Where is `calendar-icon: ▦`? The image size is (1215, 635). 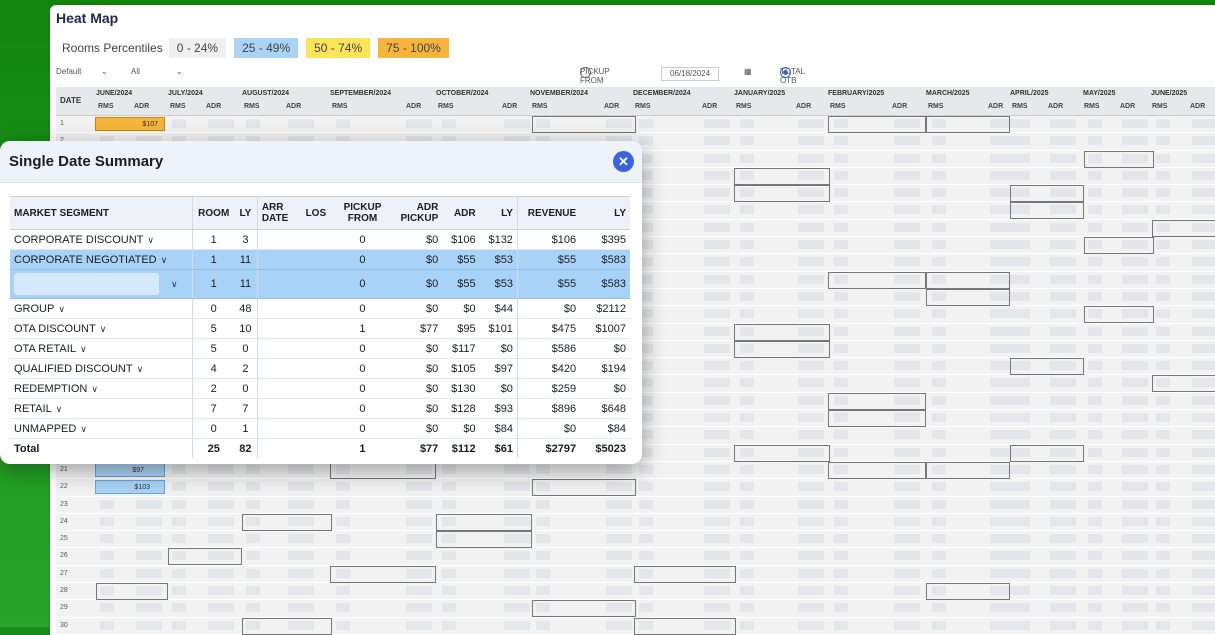 calendar-icon: ▦ is located at coordinates (748, 71).